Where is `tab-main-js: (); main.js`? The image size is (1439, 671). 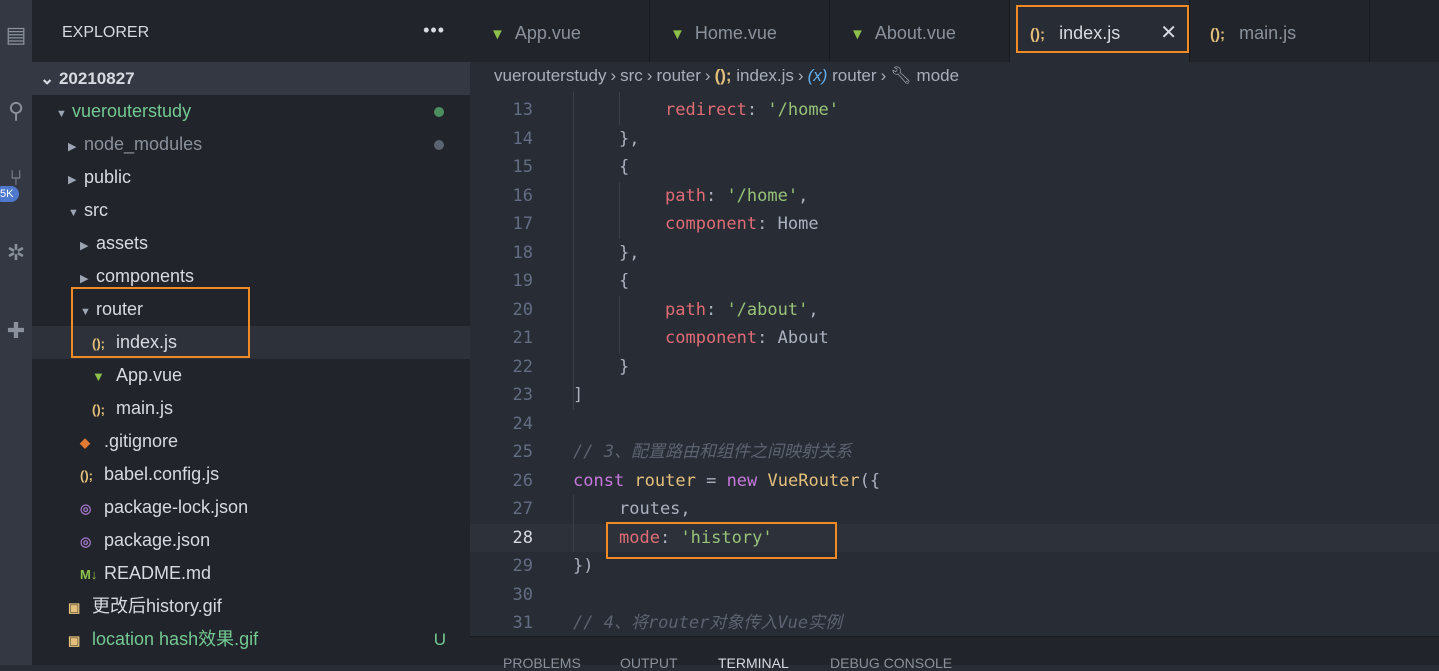 tab-main-js: (); main.js is located at coordinates (1280, 31).